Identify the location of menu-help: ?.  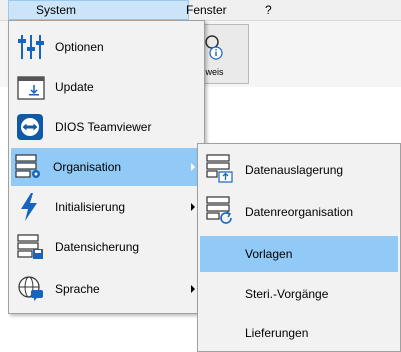
(268, 10).